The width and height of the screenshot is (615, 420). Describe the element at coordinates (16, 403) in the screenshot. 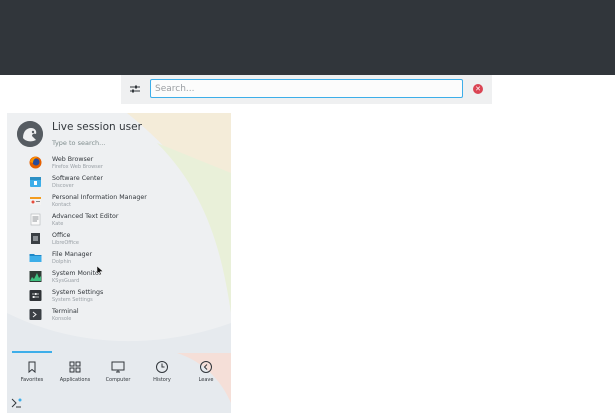

I see `configure-launcher-icon` at that location.